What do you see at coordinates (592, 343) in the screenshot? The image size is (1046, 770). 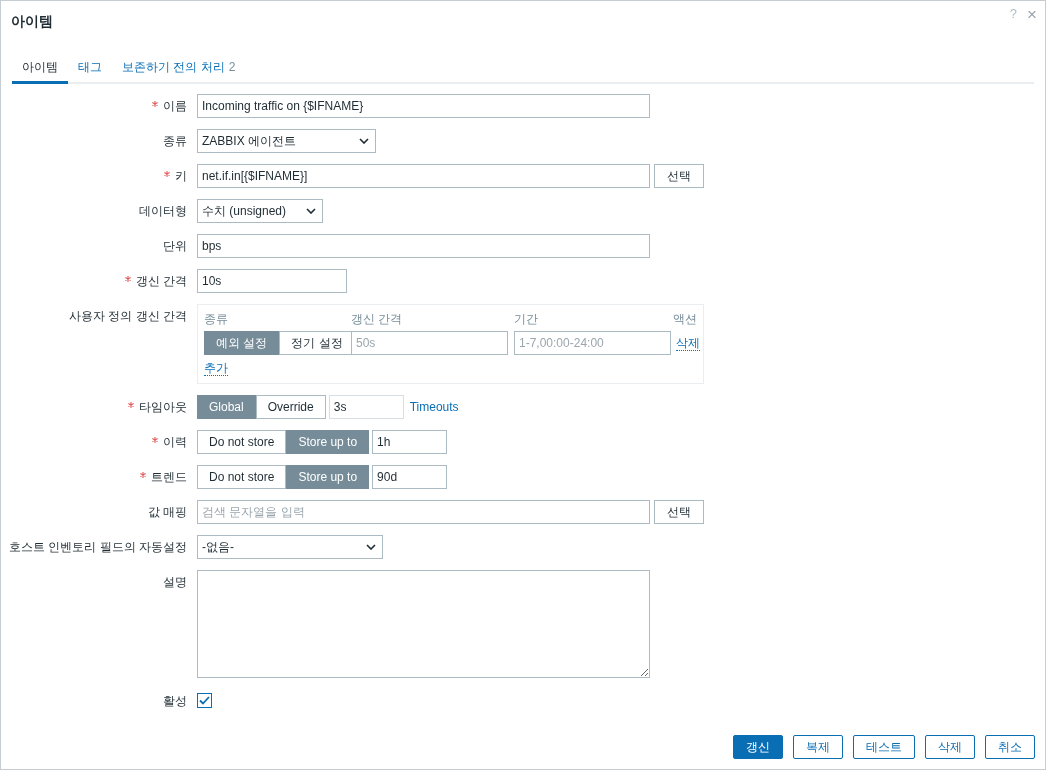 I see `text-field: 1-7,00:00-24:00` at bounding box center [592, 343].